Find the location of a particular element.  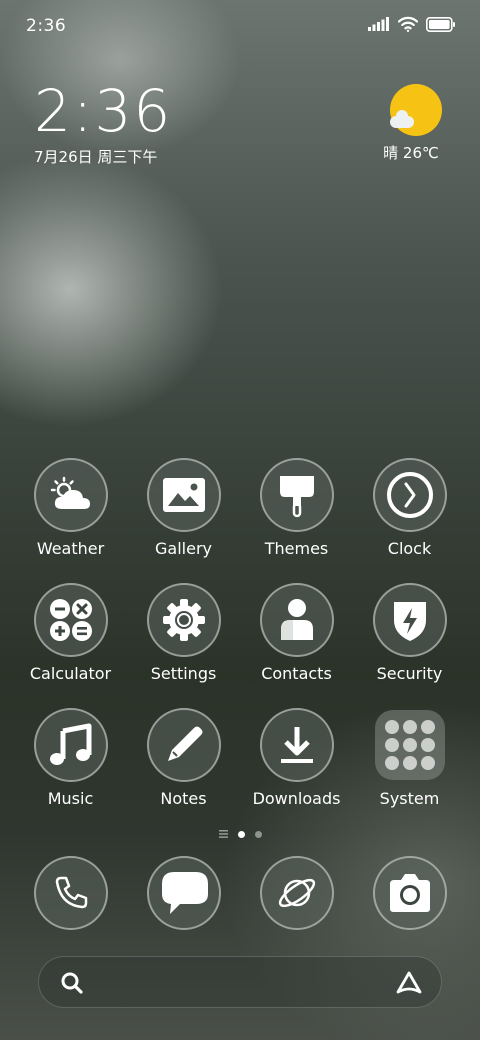

settings-icon is located at coordinates (183, 620).